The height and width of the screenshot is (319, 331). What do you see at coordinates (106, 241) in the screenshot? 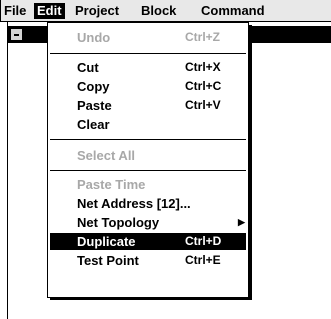
I see `menu-item-label: Duplicate` at bounding box center [106, 241].